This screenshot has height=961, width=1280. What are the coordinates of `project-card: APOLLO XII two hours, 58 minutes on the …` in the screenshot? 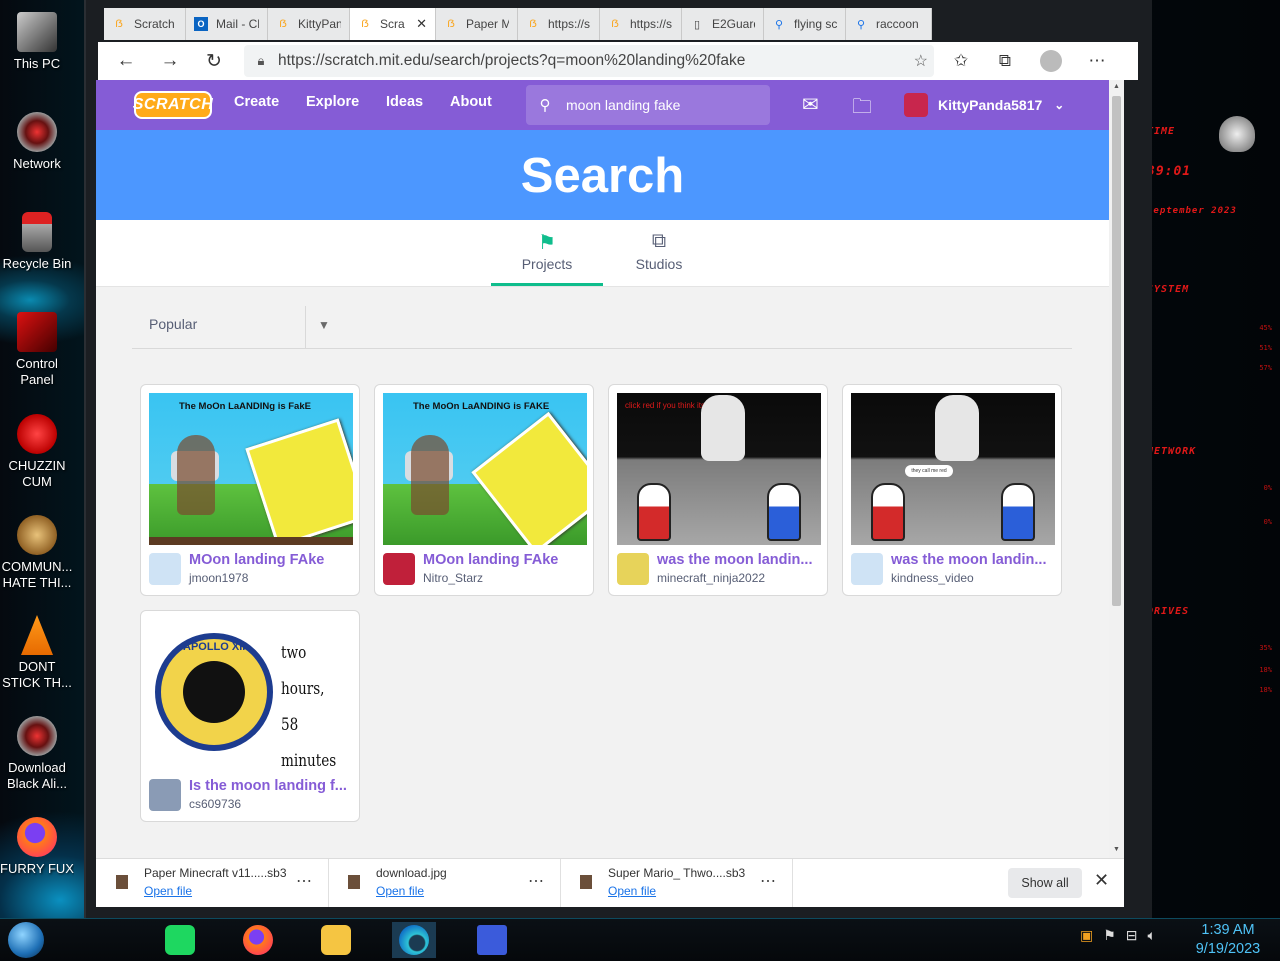 It's located at (250, 716).